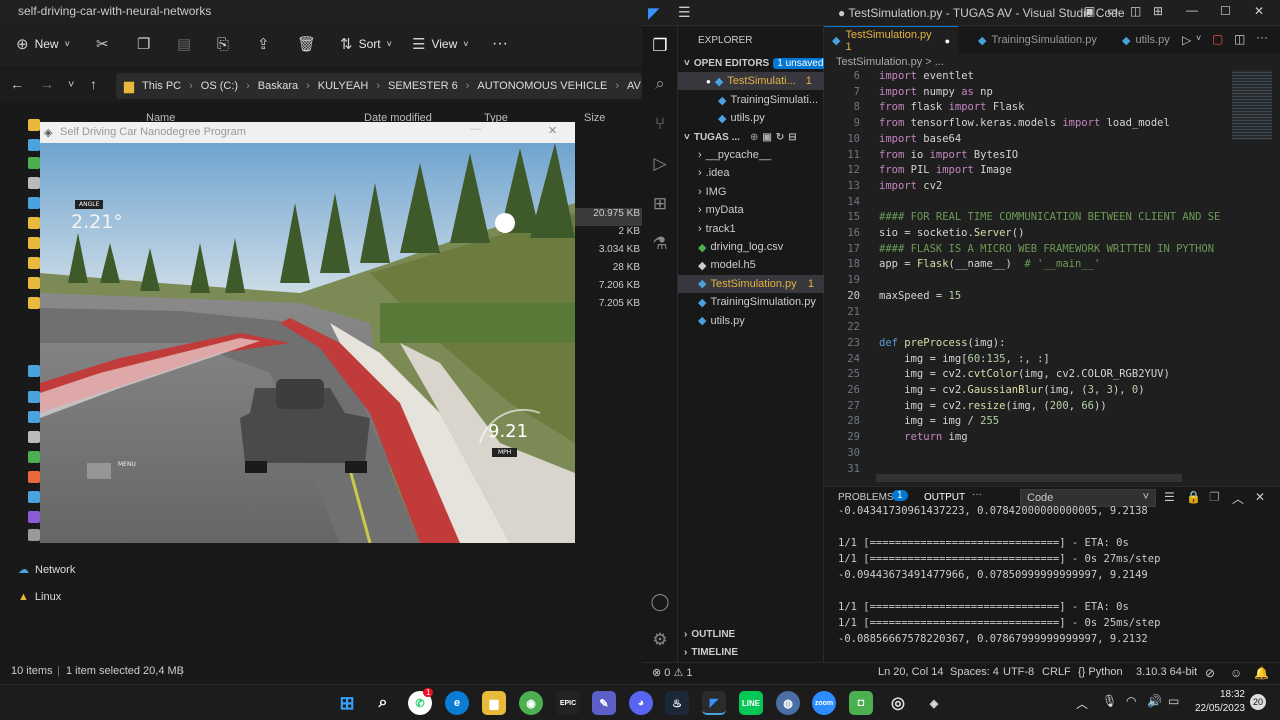 The image size is (1280, 720). I want to click on outline-section: › OUTLINE, so click(709, 634).